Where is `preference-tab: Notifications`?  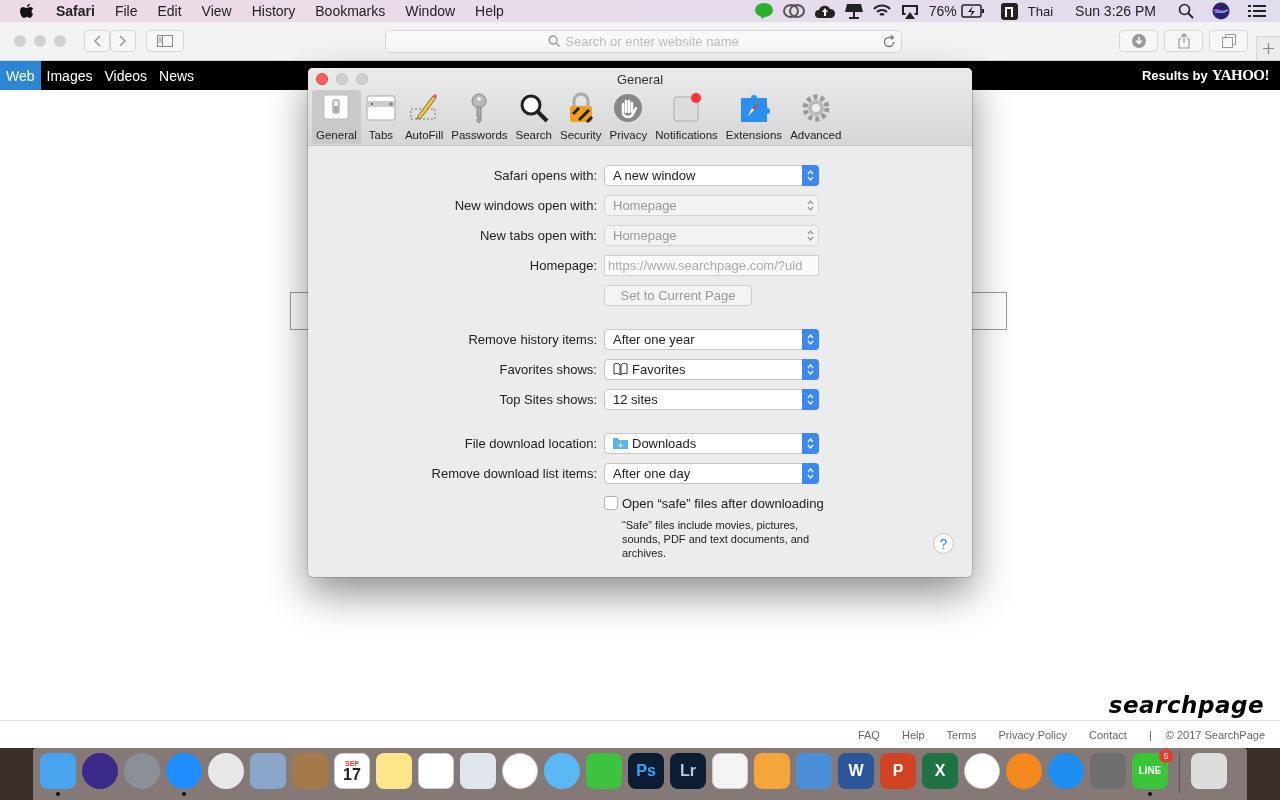
preference-tab: Notifications is located at coordinates (686, 117).